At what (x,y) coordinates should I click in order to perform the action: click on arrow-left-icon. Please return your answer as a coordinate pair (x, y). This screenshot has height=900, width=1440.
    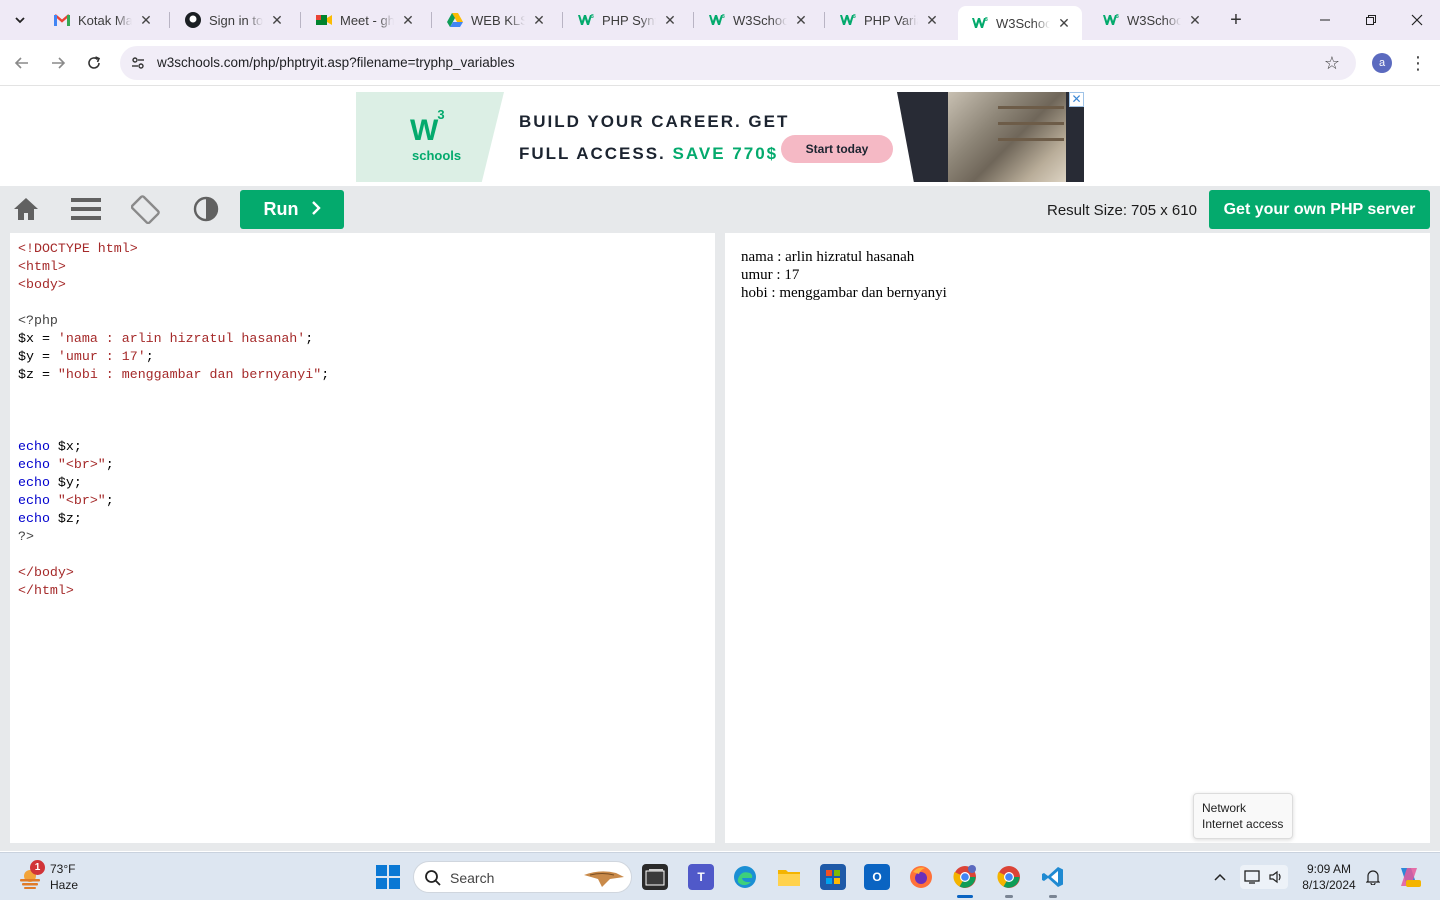
    Looking at the image, I should click on (21, 63).